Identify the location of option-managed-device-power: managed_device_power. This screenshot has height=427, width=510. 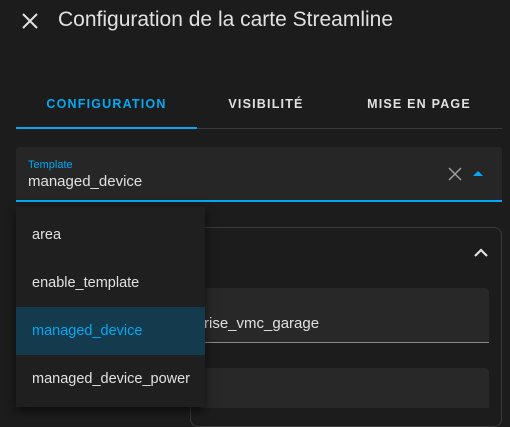
(110, 379).